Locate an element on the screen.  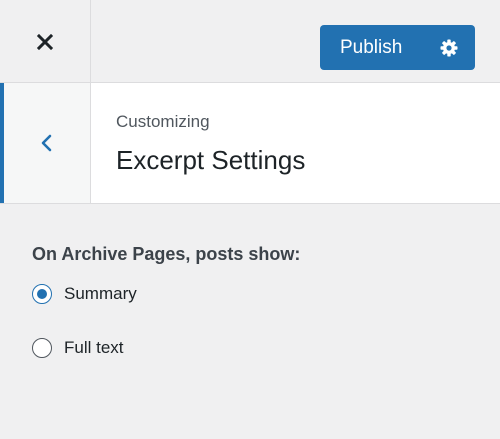
publish-label: Publish is located at coordinates (371, 47).